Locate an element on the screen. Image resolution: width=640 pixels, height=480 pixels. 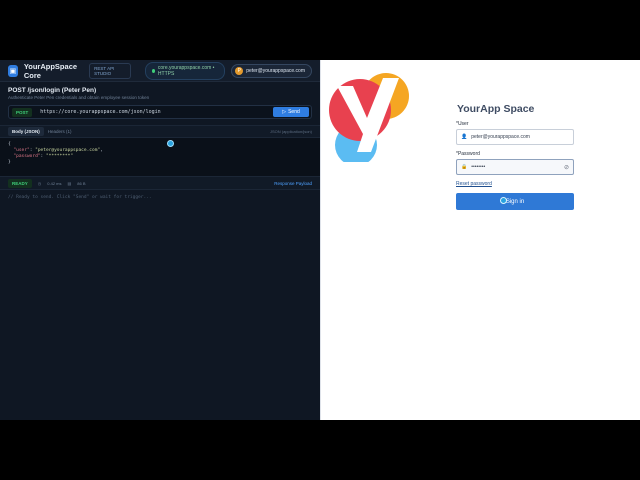
response-time: 0.42 ms is located at coordinates (54, 183).